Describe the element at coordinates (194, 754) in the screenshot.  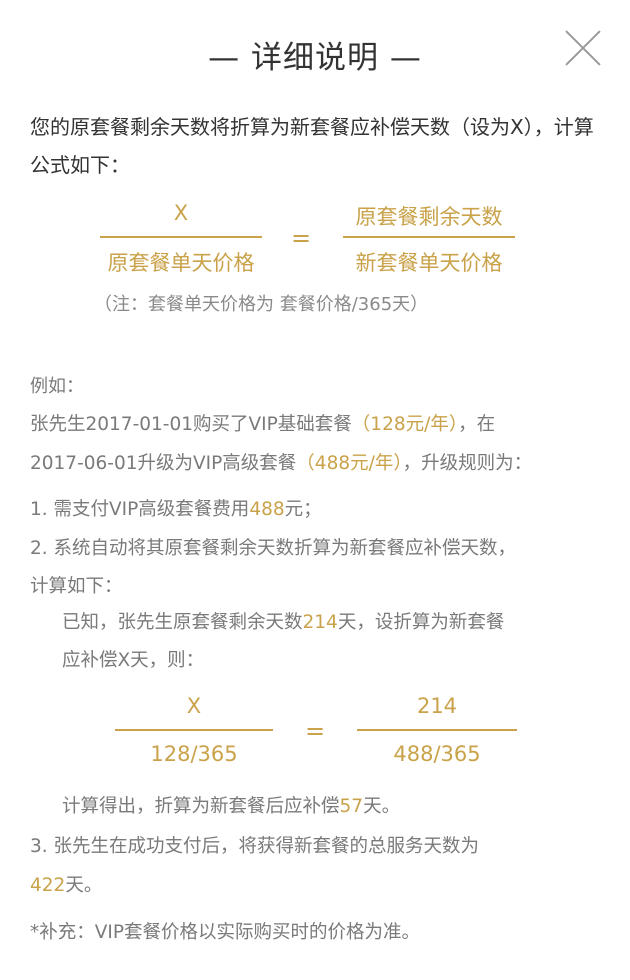
I see `formula2-left-denominator: 128/365` at that location.